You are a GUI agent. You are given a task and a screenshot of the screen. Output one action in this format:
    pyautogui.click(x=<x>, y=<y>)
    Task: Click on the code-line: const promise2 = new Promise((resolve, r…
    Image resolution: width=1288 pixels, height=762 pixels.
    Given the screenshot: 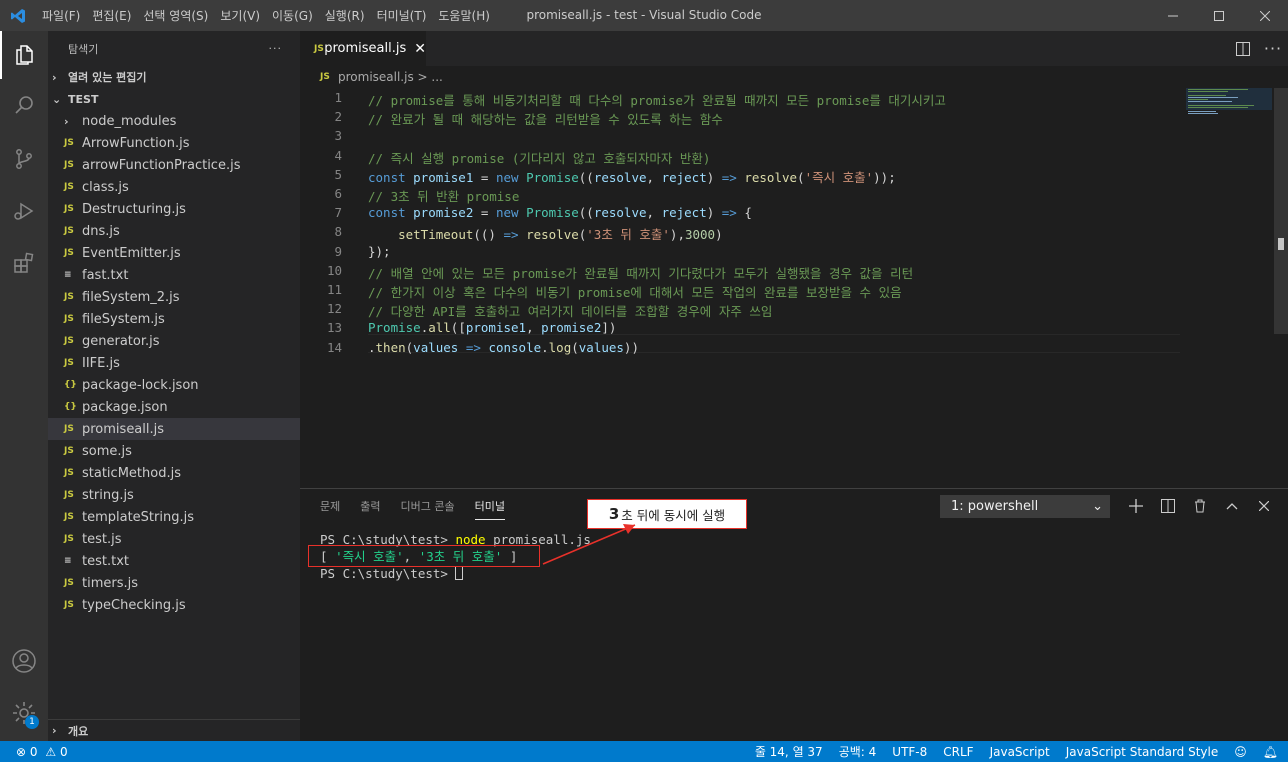 What is the action you would take?
    pyautogui.click(x=560, y=213)
    